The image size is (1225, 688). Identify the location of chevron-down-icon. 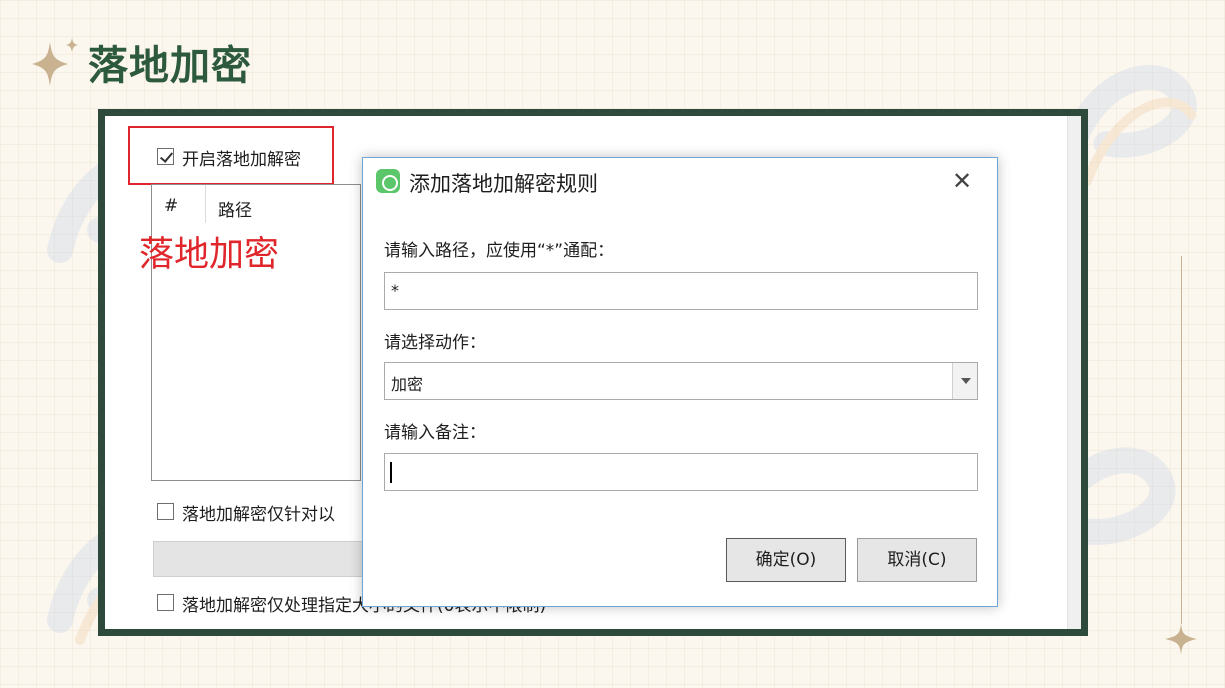
(964, 381).